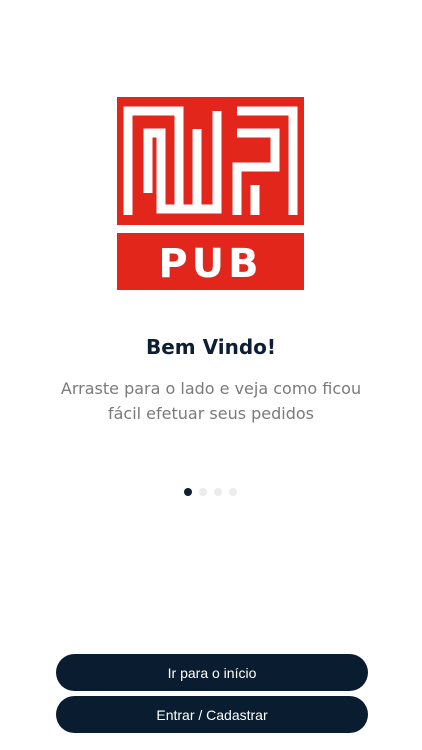  Describe the element at coordinates (212, 714) in the screenshot. I see `login-register-button: Entrar / Cadastrar` at that location.